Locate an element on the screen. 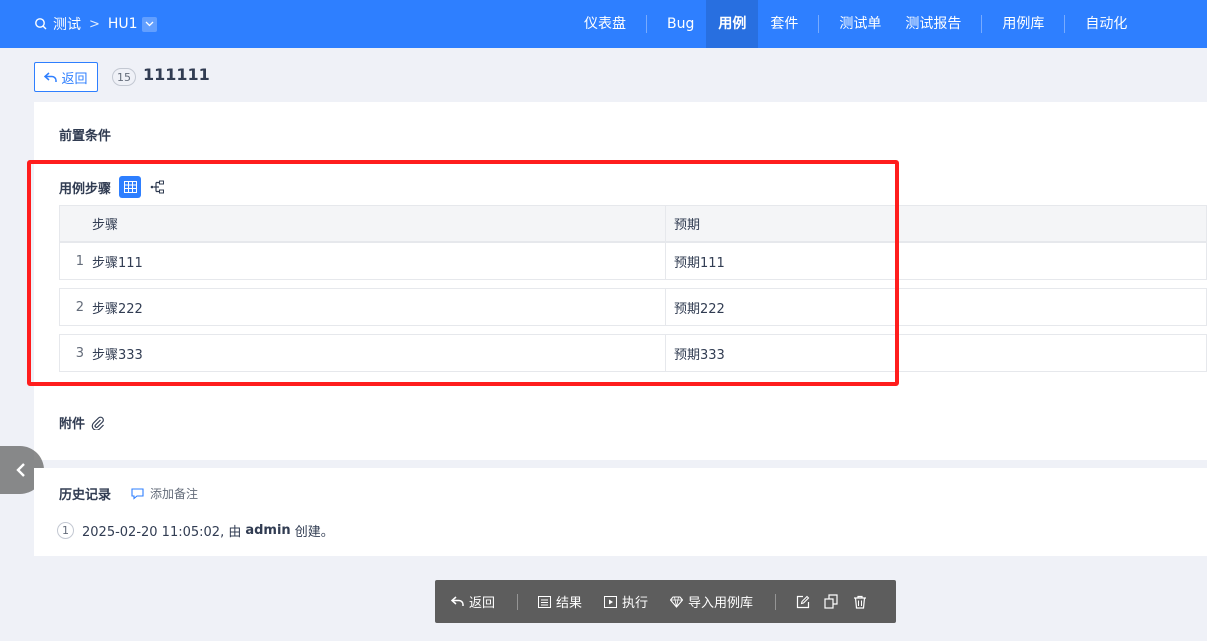 This screenshot has width=1207, height=641. steps-heading: 用例步骤 is located at coordinates (85, 189).